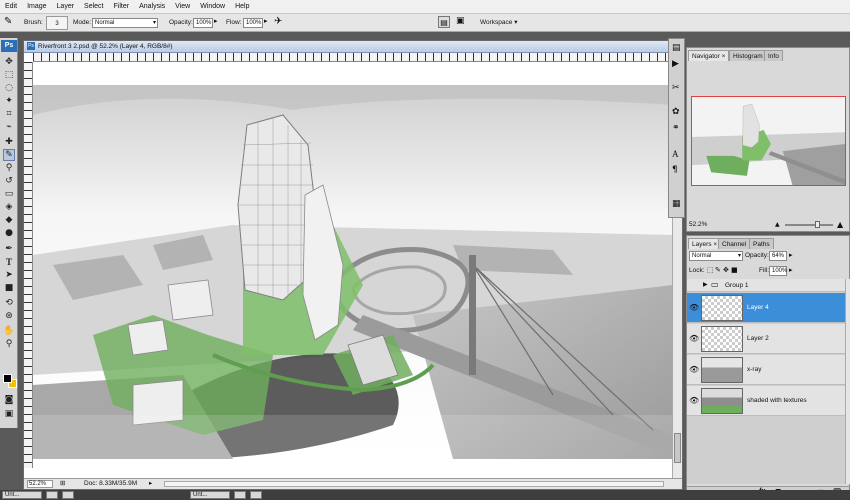 This screenshot has width=850, height=500. Describe the element at coordinates (9, 331) in the screenshot. I see `hand-tool-icon: ✋` at that location.